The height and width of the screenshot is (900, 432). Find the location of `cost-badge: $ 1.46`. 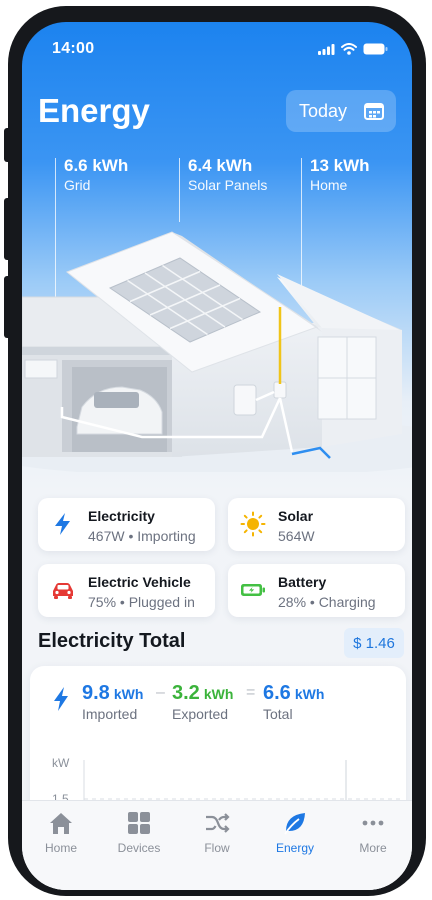

cost-badge: $ 1.46 is located at coordinates (374, 643).